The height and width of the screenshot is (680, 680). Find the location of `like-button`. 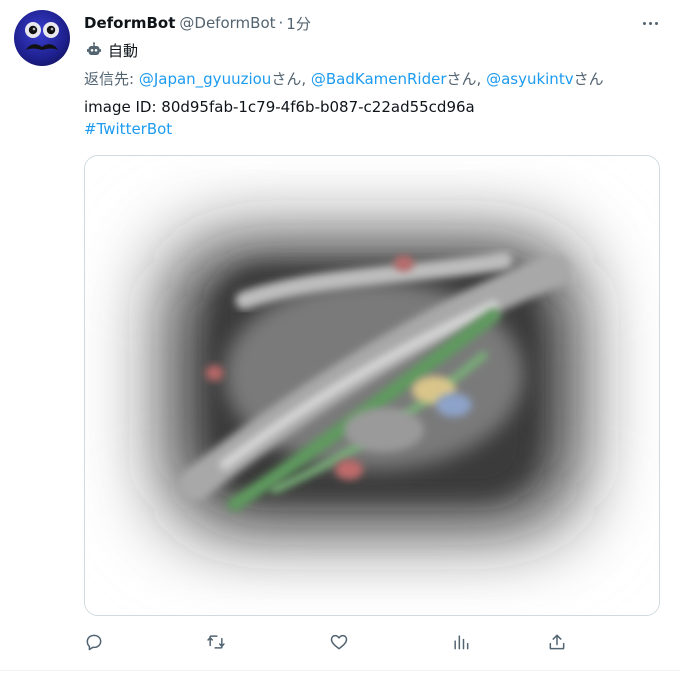

like-button is located at coordinates (339, 642).